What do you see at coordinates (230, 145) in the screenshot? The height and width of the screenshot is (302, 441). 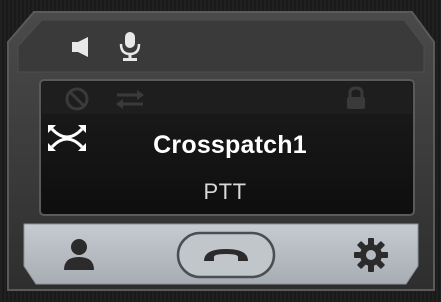 I see `channel-name: Crosspatch1` at bounding box center [230, 145].